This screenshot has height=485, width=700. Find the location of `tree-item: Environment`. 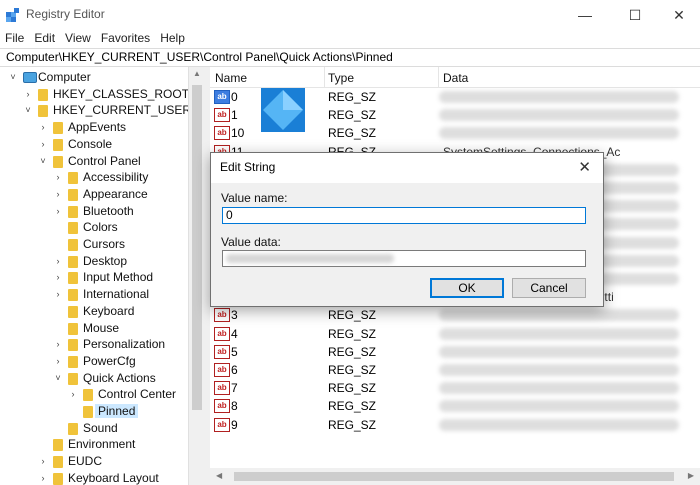

tree-item: Environment is located at coordinates (94, 444).